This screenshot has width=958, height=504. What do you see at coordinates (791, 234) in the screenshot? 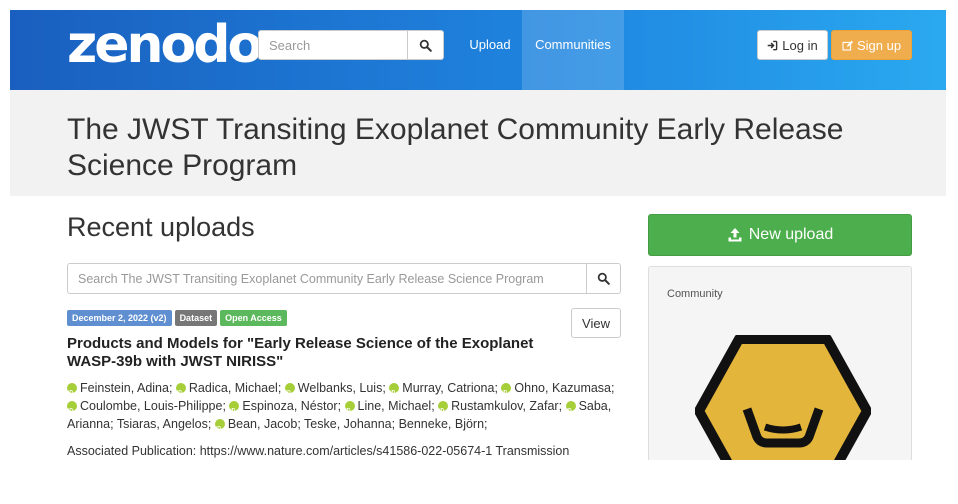
I see `new-upload-label: New upload` at bounding box center [791, 234].